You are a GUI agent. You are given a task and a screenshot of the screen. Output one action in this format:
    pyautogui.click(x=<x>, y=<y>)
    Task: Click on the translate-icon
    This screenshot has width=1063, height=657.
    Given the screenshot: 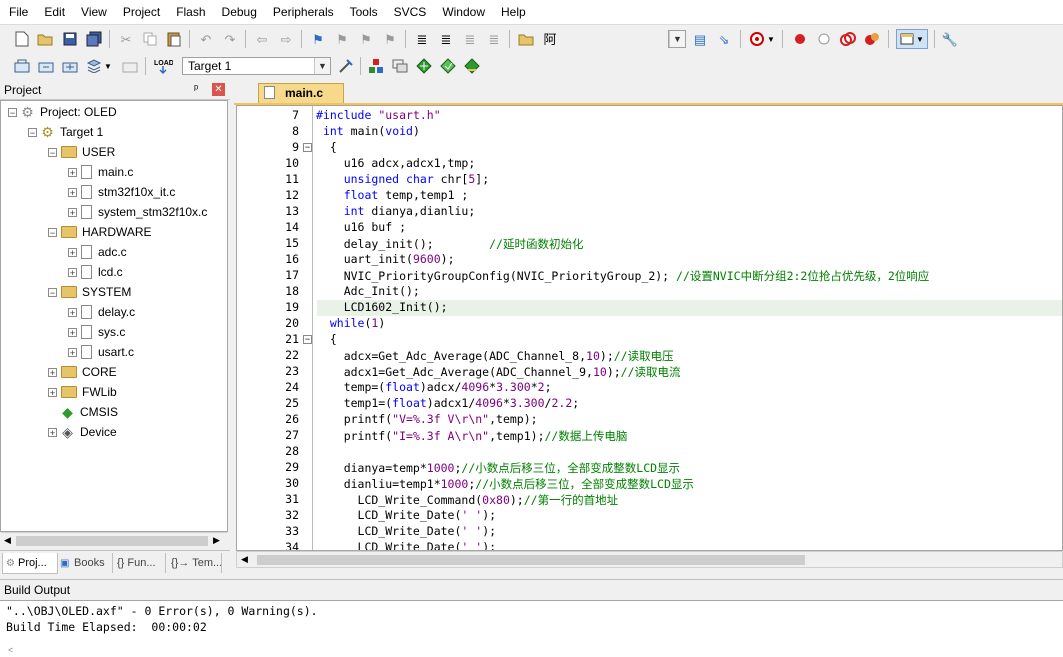 What is the action you would take?
    pyautogui.click(x=22, y=66)
    